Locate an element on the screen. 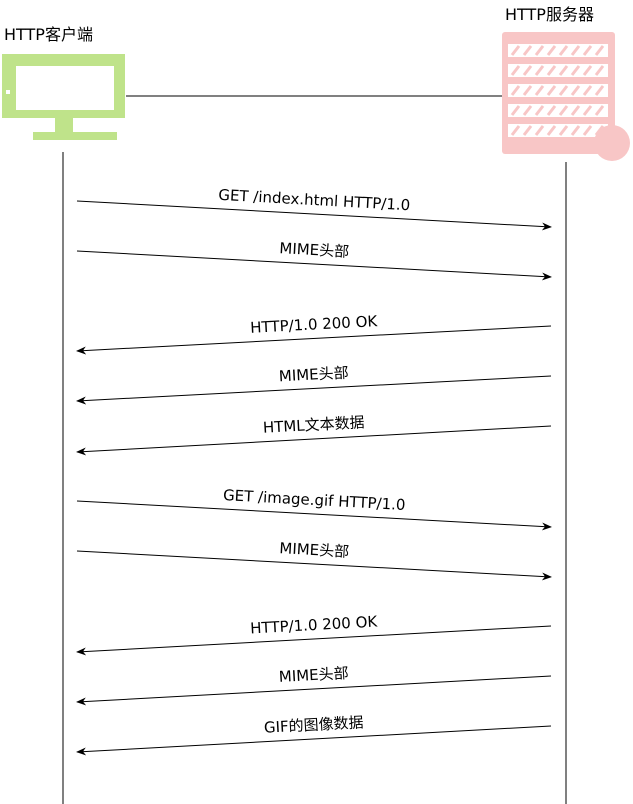 The width and height of the screenshot is (633, 804). message-label: HTML文本数据 is located at coordinates (313, 425).